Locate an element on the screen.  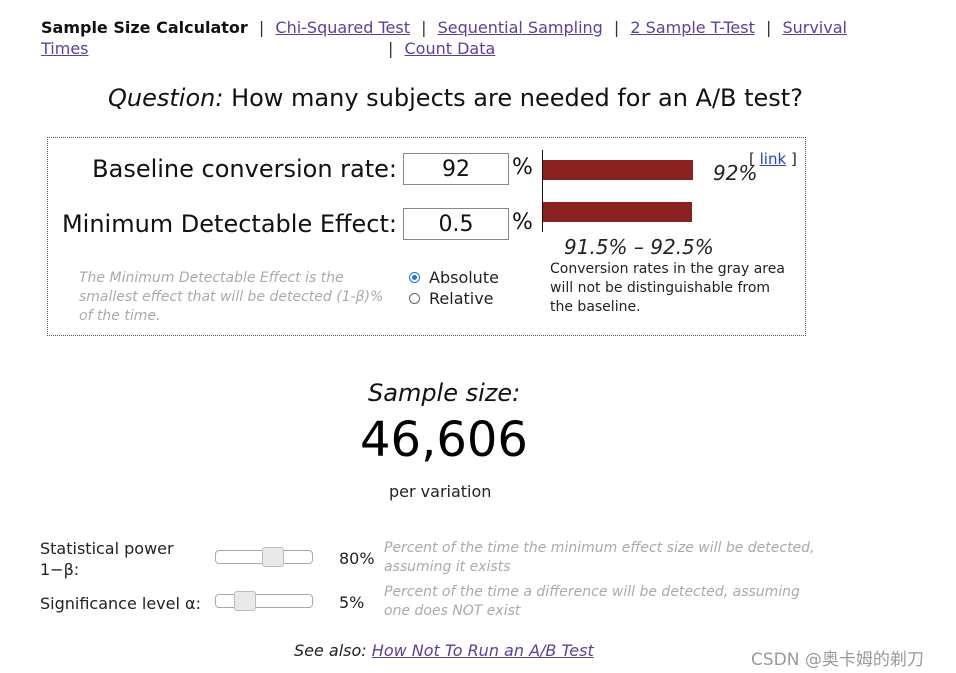
significance-slider-track is located at coordinates (264, 601).